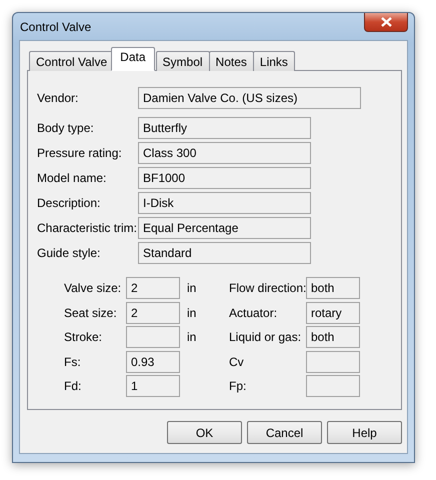  Describe the element at coordinates (265, 337) in the screenshot. I see `field-label: Liquid or gas:` at that location.